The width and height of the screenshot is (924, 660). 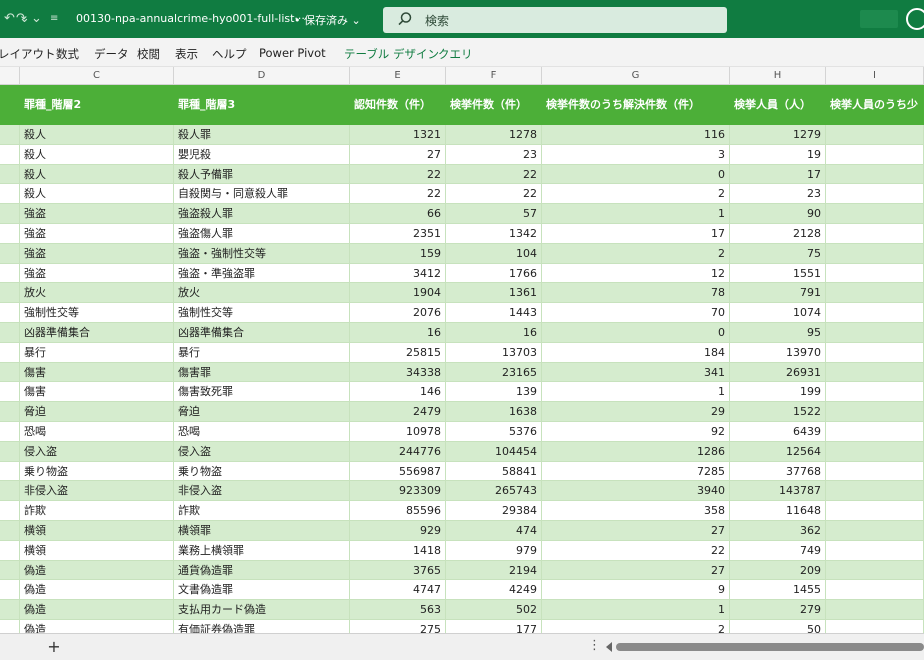 What do you see at coordinates (778, 511) in the screenshot?
I see `table-cell: 11648` at bounding box center [778, 511].